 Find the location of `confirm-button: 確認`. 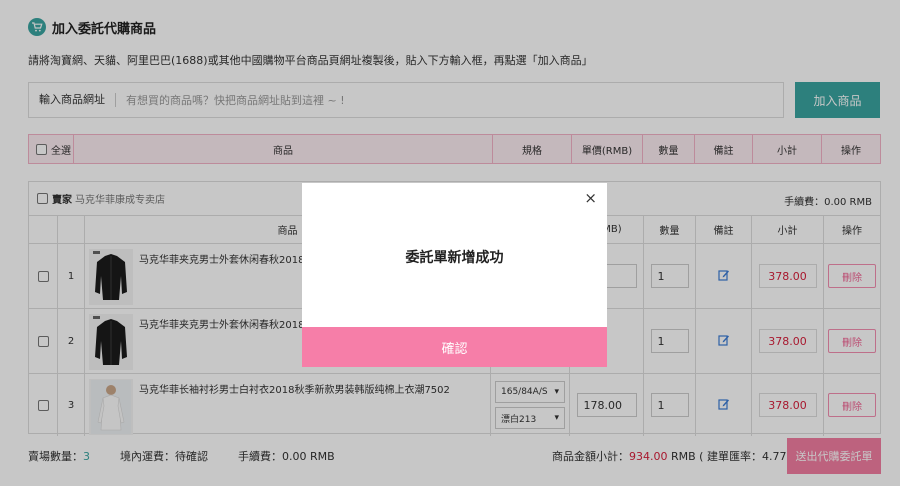

confirm-button: 確認 is located at coordinates (454, 347).